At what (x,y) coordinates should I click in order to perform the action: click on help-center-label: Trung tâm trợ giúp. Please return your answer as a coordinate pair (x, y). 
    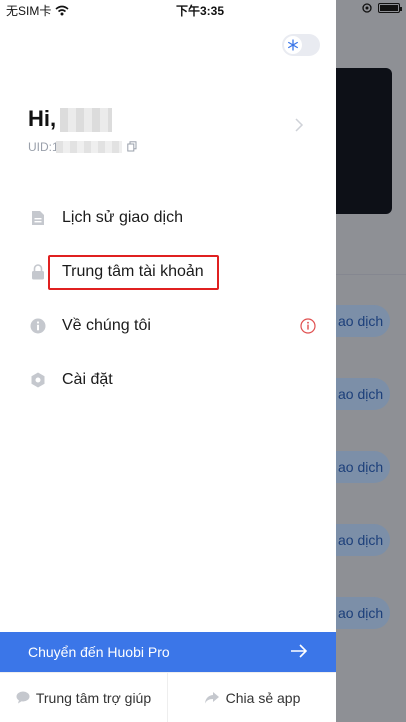
    Looking at the image, I should click on (93, 697).